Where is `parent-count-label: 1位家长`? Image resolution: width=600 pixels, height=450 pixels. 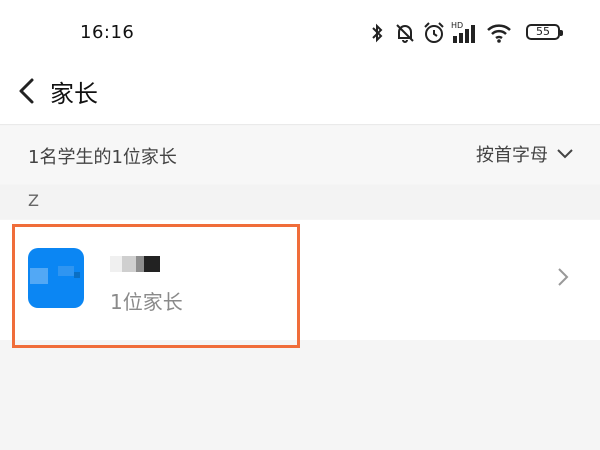 parent-count-label: 1位家长 is located at coordinates (146, 302).